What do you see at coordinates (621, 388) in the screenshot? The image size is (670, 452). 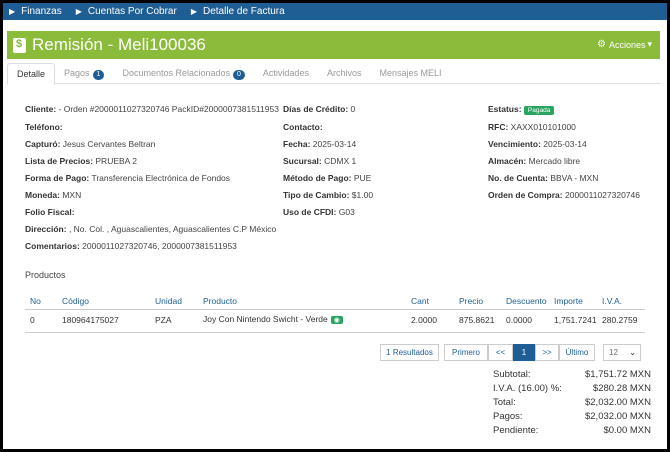 I see `iva-value: $280.28 MXN` at bounding box center [621, 388].